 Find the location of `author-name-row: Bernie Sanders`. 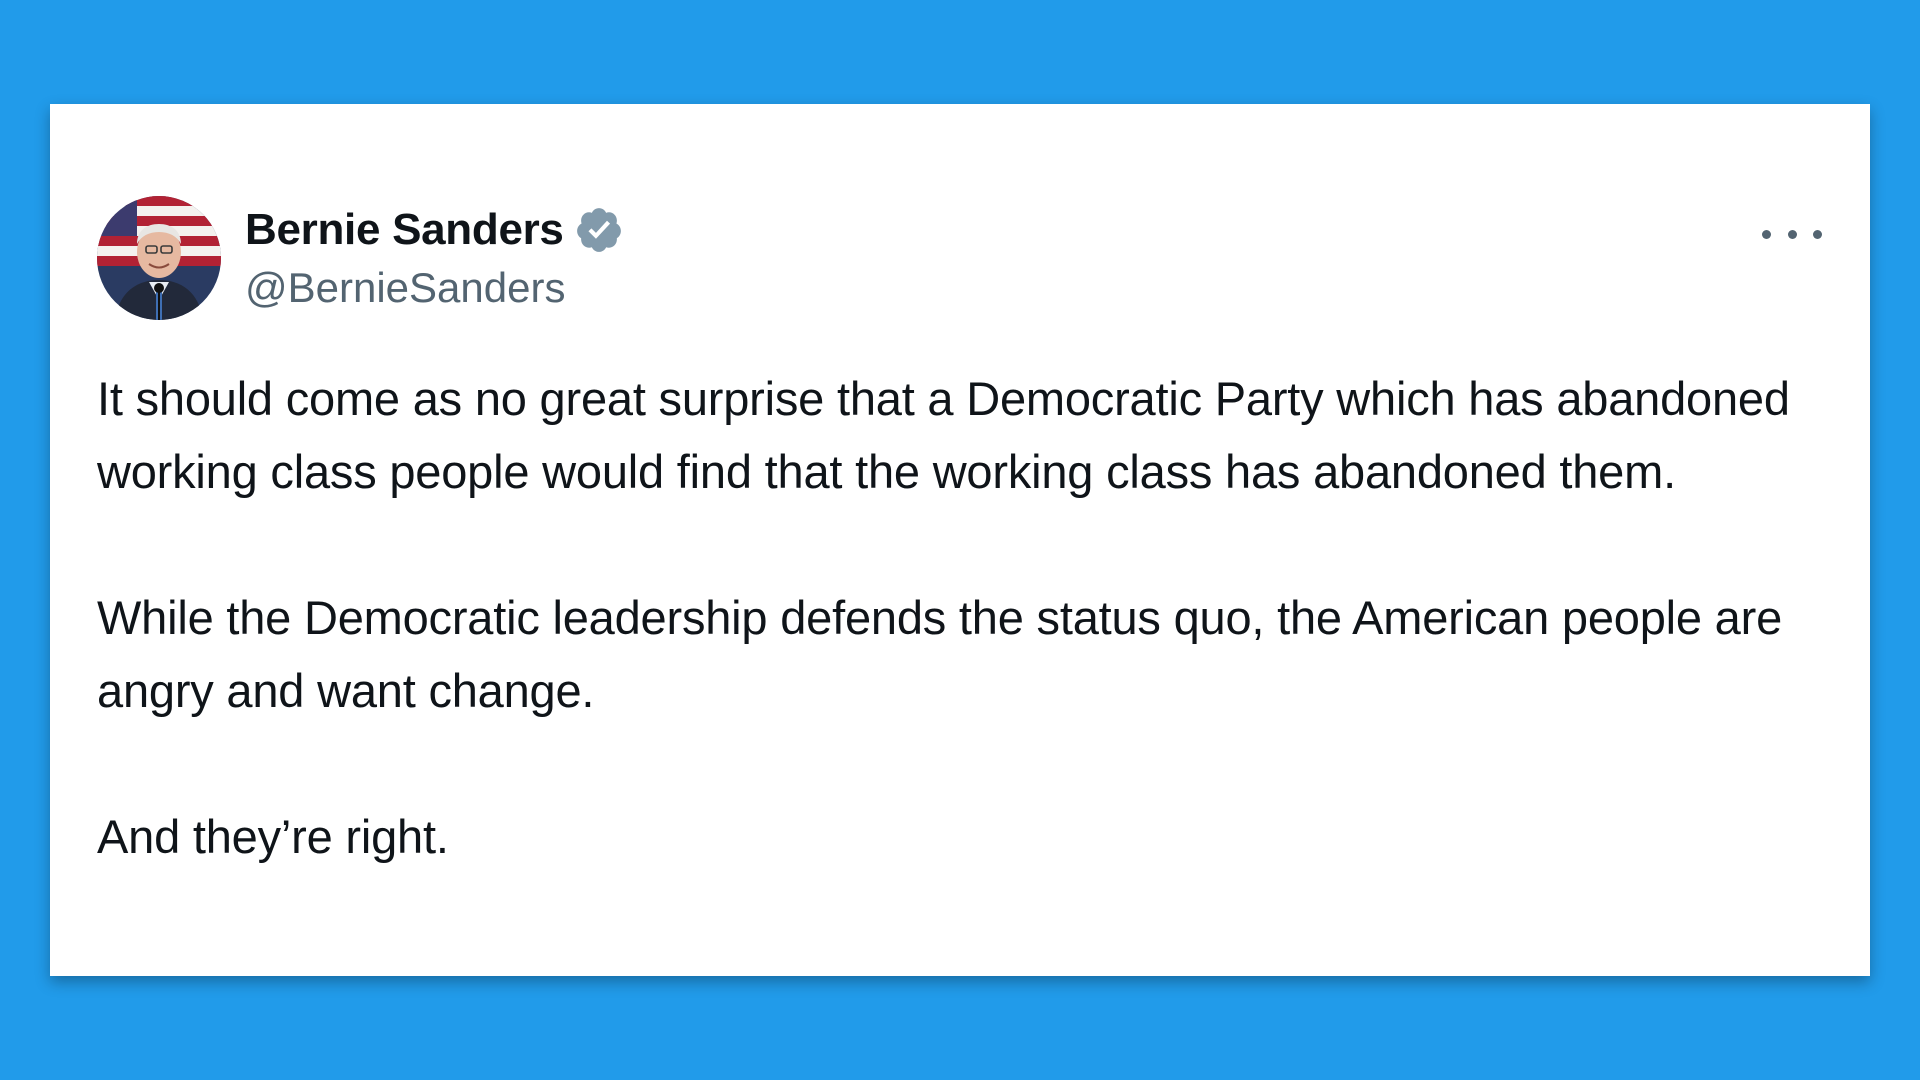

author-name-row: Bernie Sanders is located at coordinates (434, 230).